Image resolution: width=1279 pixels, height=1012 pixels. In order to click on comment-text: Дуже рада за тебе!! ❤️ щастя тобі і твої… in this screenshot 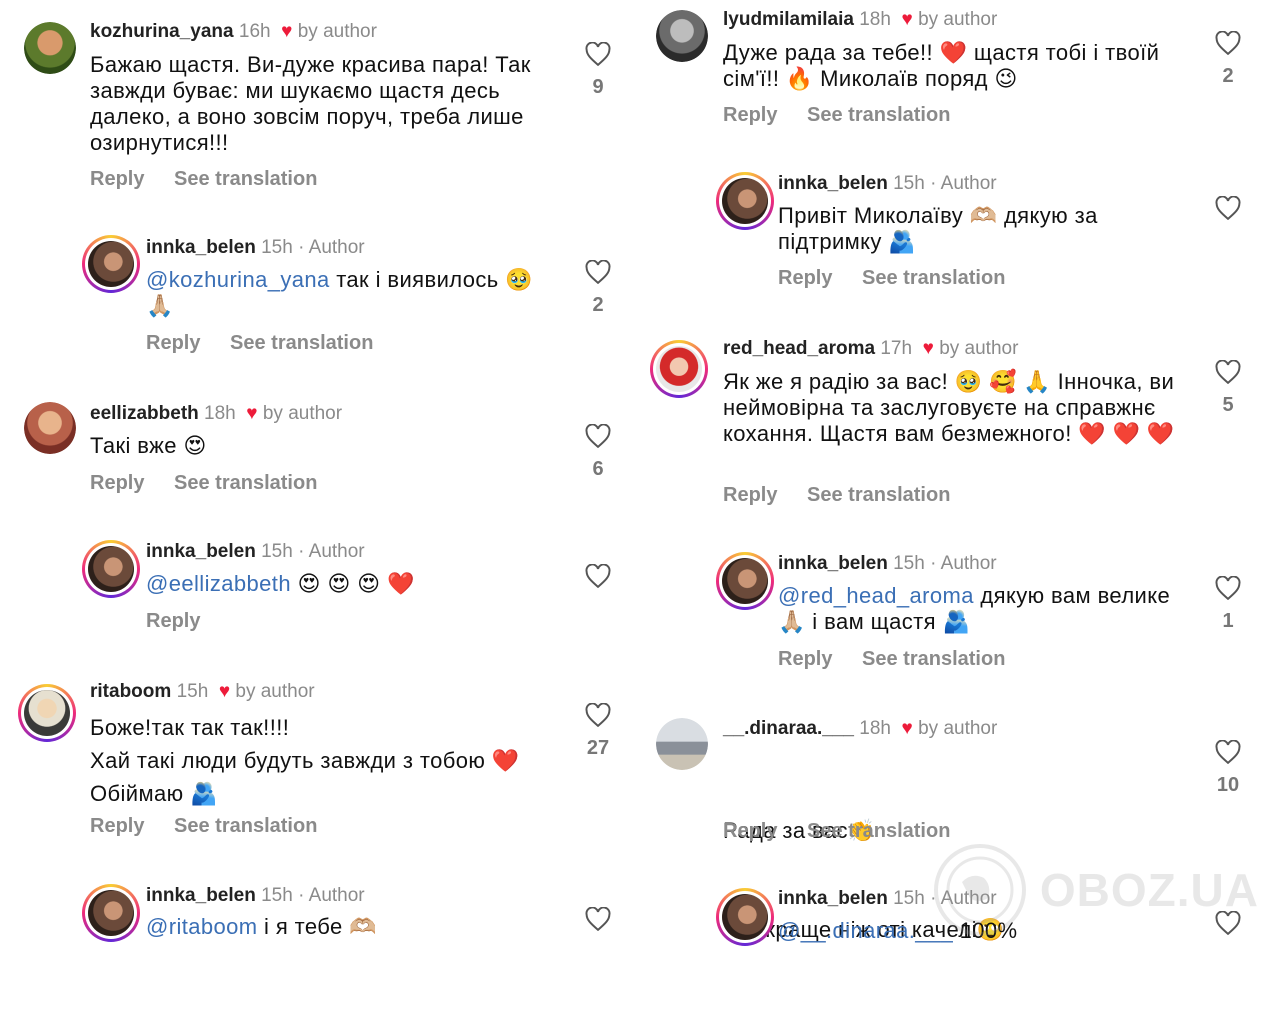, I will do `click(941, 65)`.